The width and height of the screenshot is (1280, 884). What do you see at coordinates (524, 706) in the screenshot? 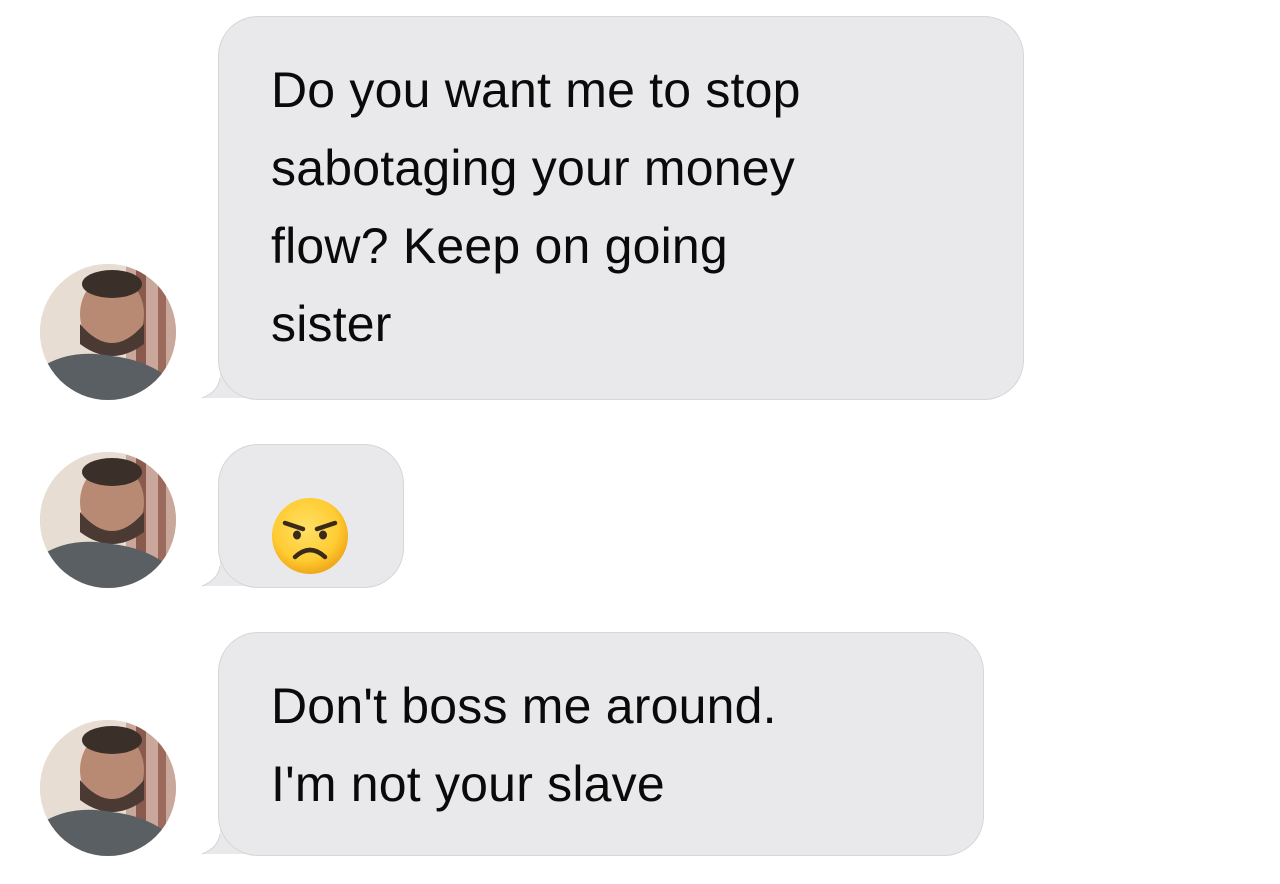
I see `message-text-line: Don't boss me around.` at bounding box center [524, 706].